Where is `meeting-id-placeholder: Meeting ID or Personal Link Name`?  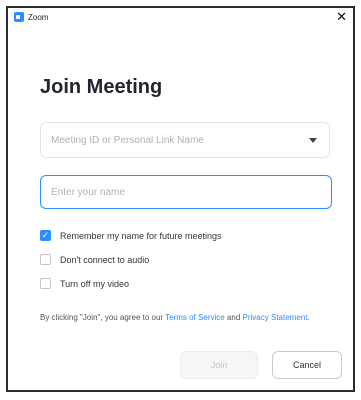 meeting-id-placeholder: Meeting ID or Personal Link Name is located at coordinates (127, 140).